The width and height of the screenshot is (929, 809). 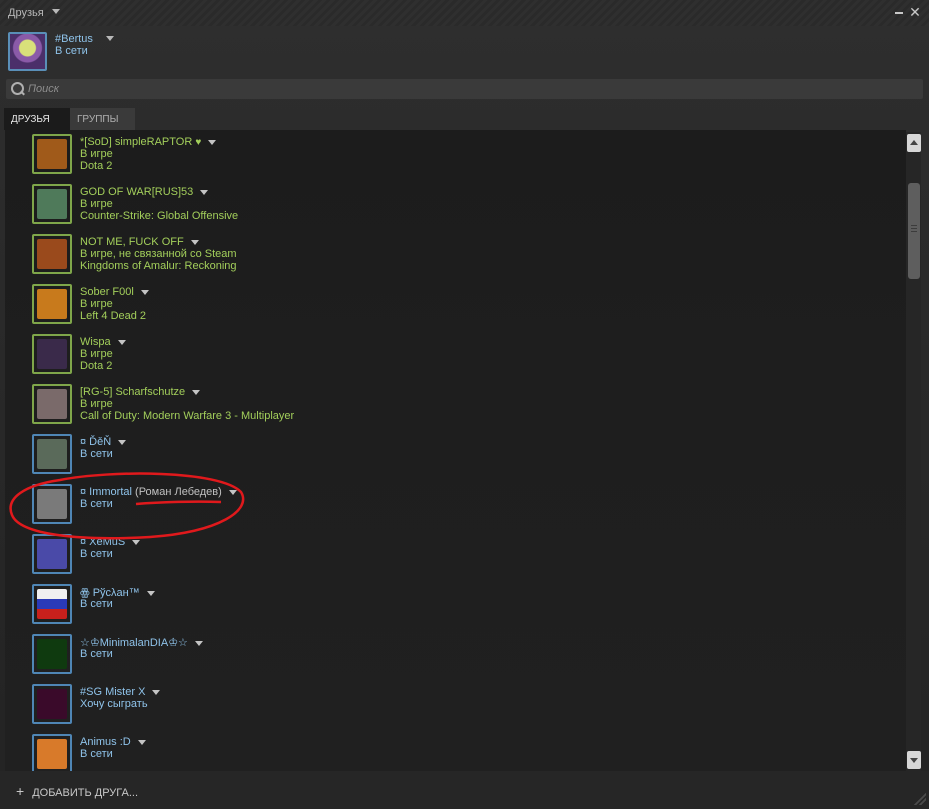 What do you see at coordinates (445, 655) in the screenshot?
I see `list-item: ☆♔MinimalanDIA♔☆ В сети` at bounding box center [445, 655].